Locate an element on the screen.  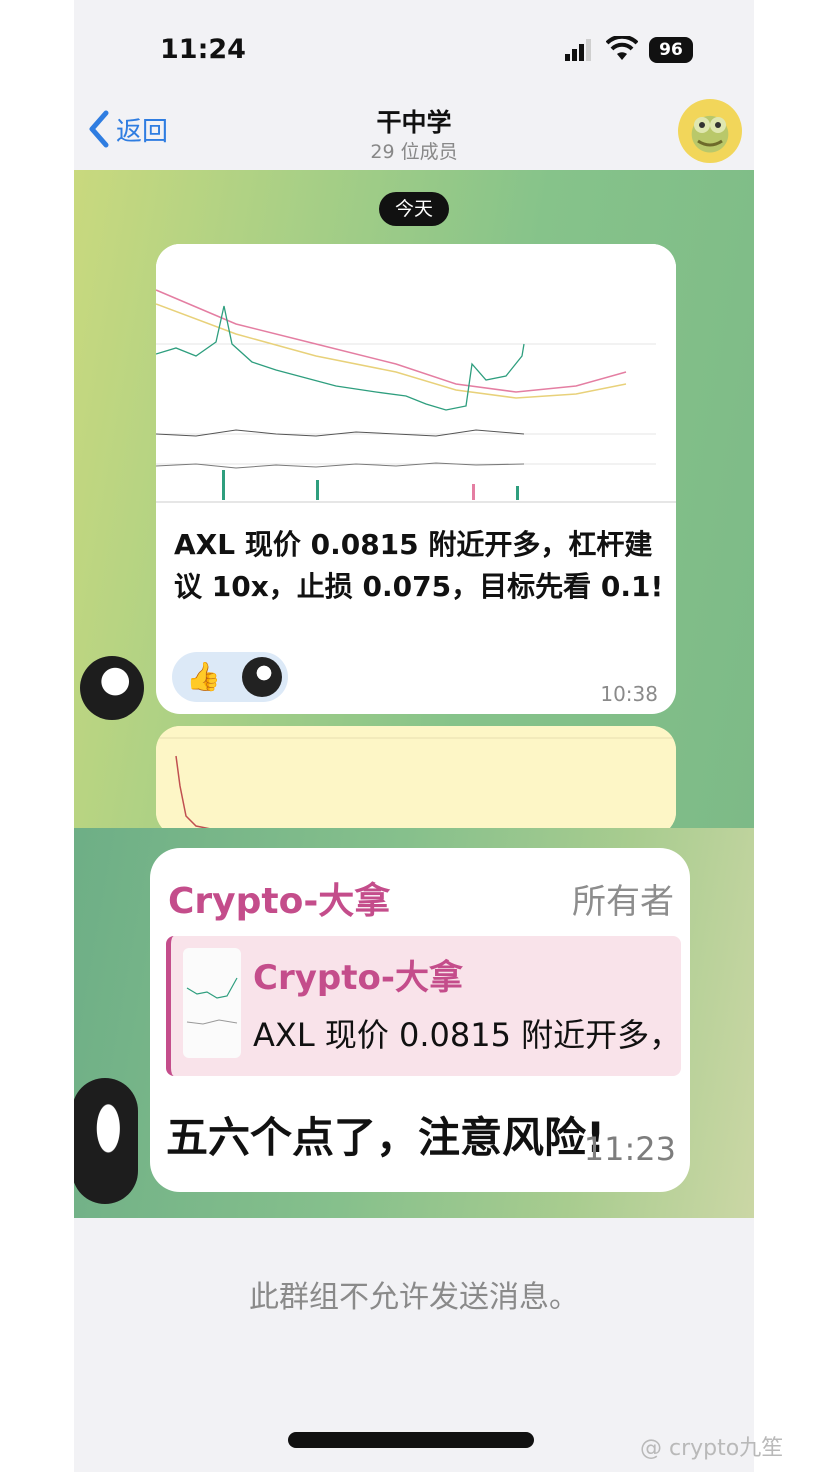
reply-thumbnail is located at coordinates (212, 1003).